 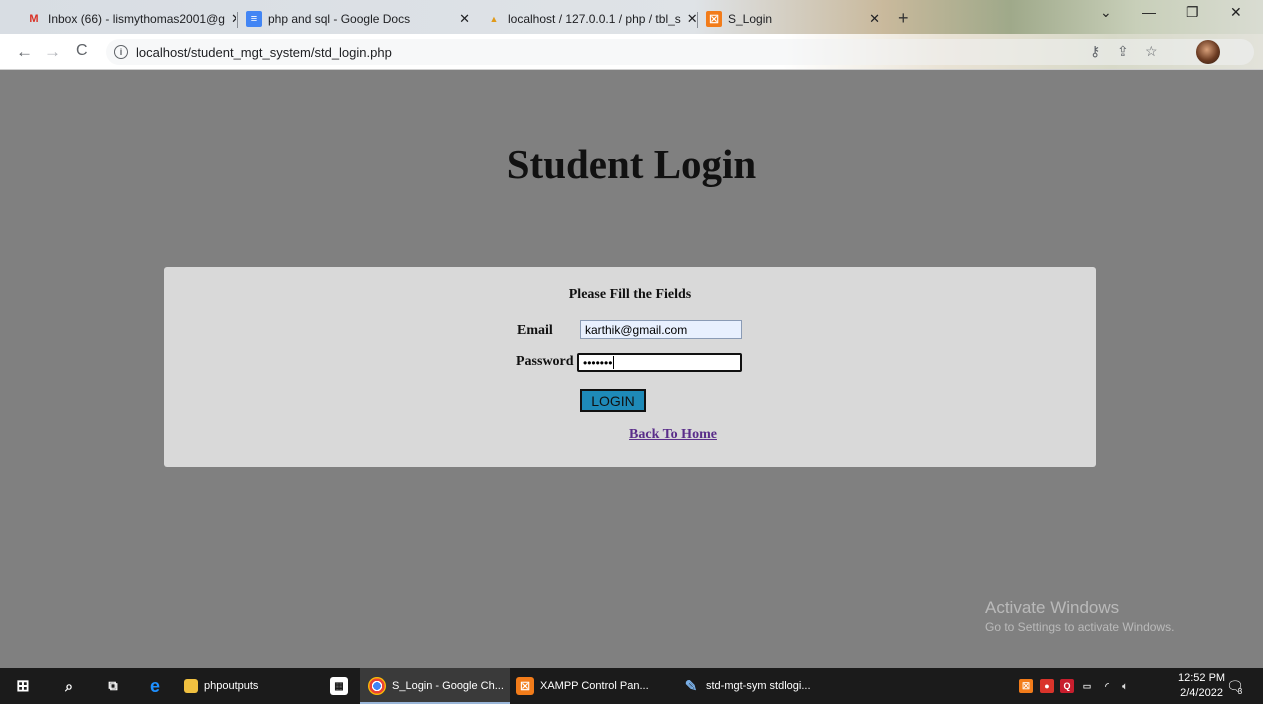 I want to click on tab-phpmyadmin: ▲ localhost / 127.0.0.1 / php / tbl_s ✕, so click(x=587, y=19).